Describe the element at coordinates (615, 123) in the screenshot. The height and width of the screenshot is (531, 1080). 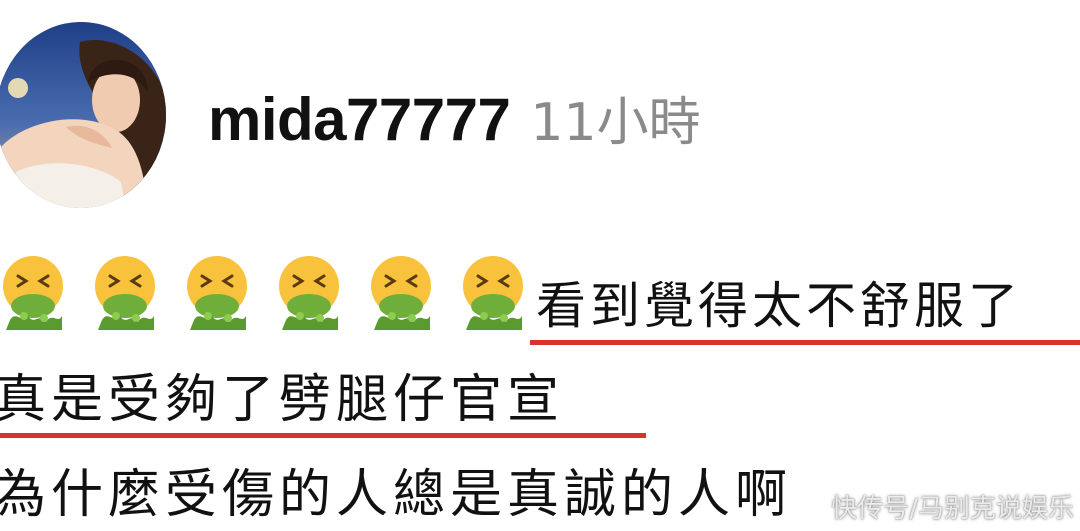
I see `timestamp: 11小時` at that location.